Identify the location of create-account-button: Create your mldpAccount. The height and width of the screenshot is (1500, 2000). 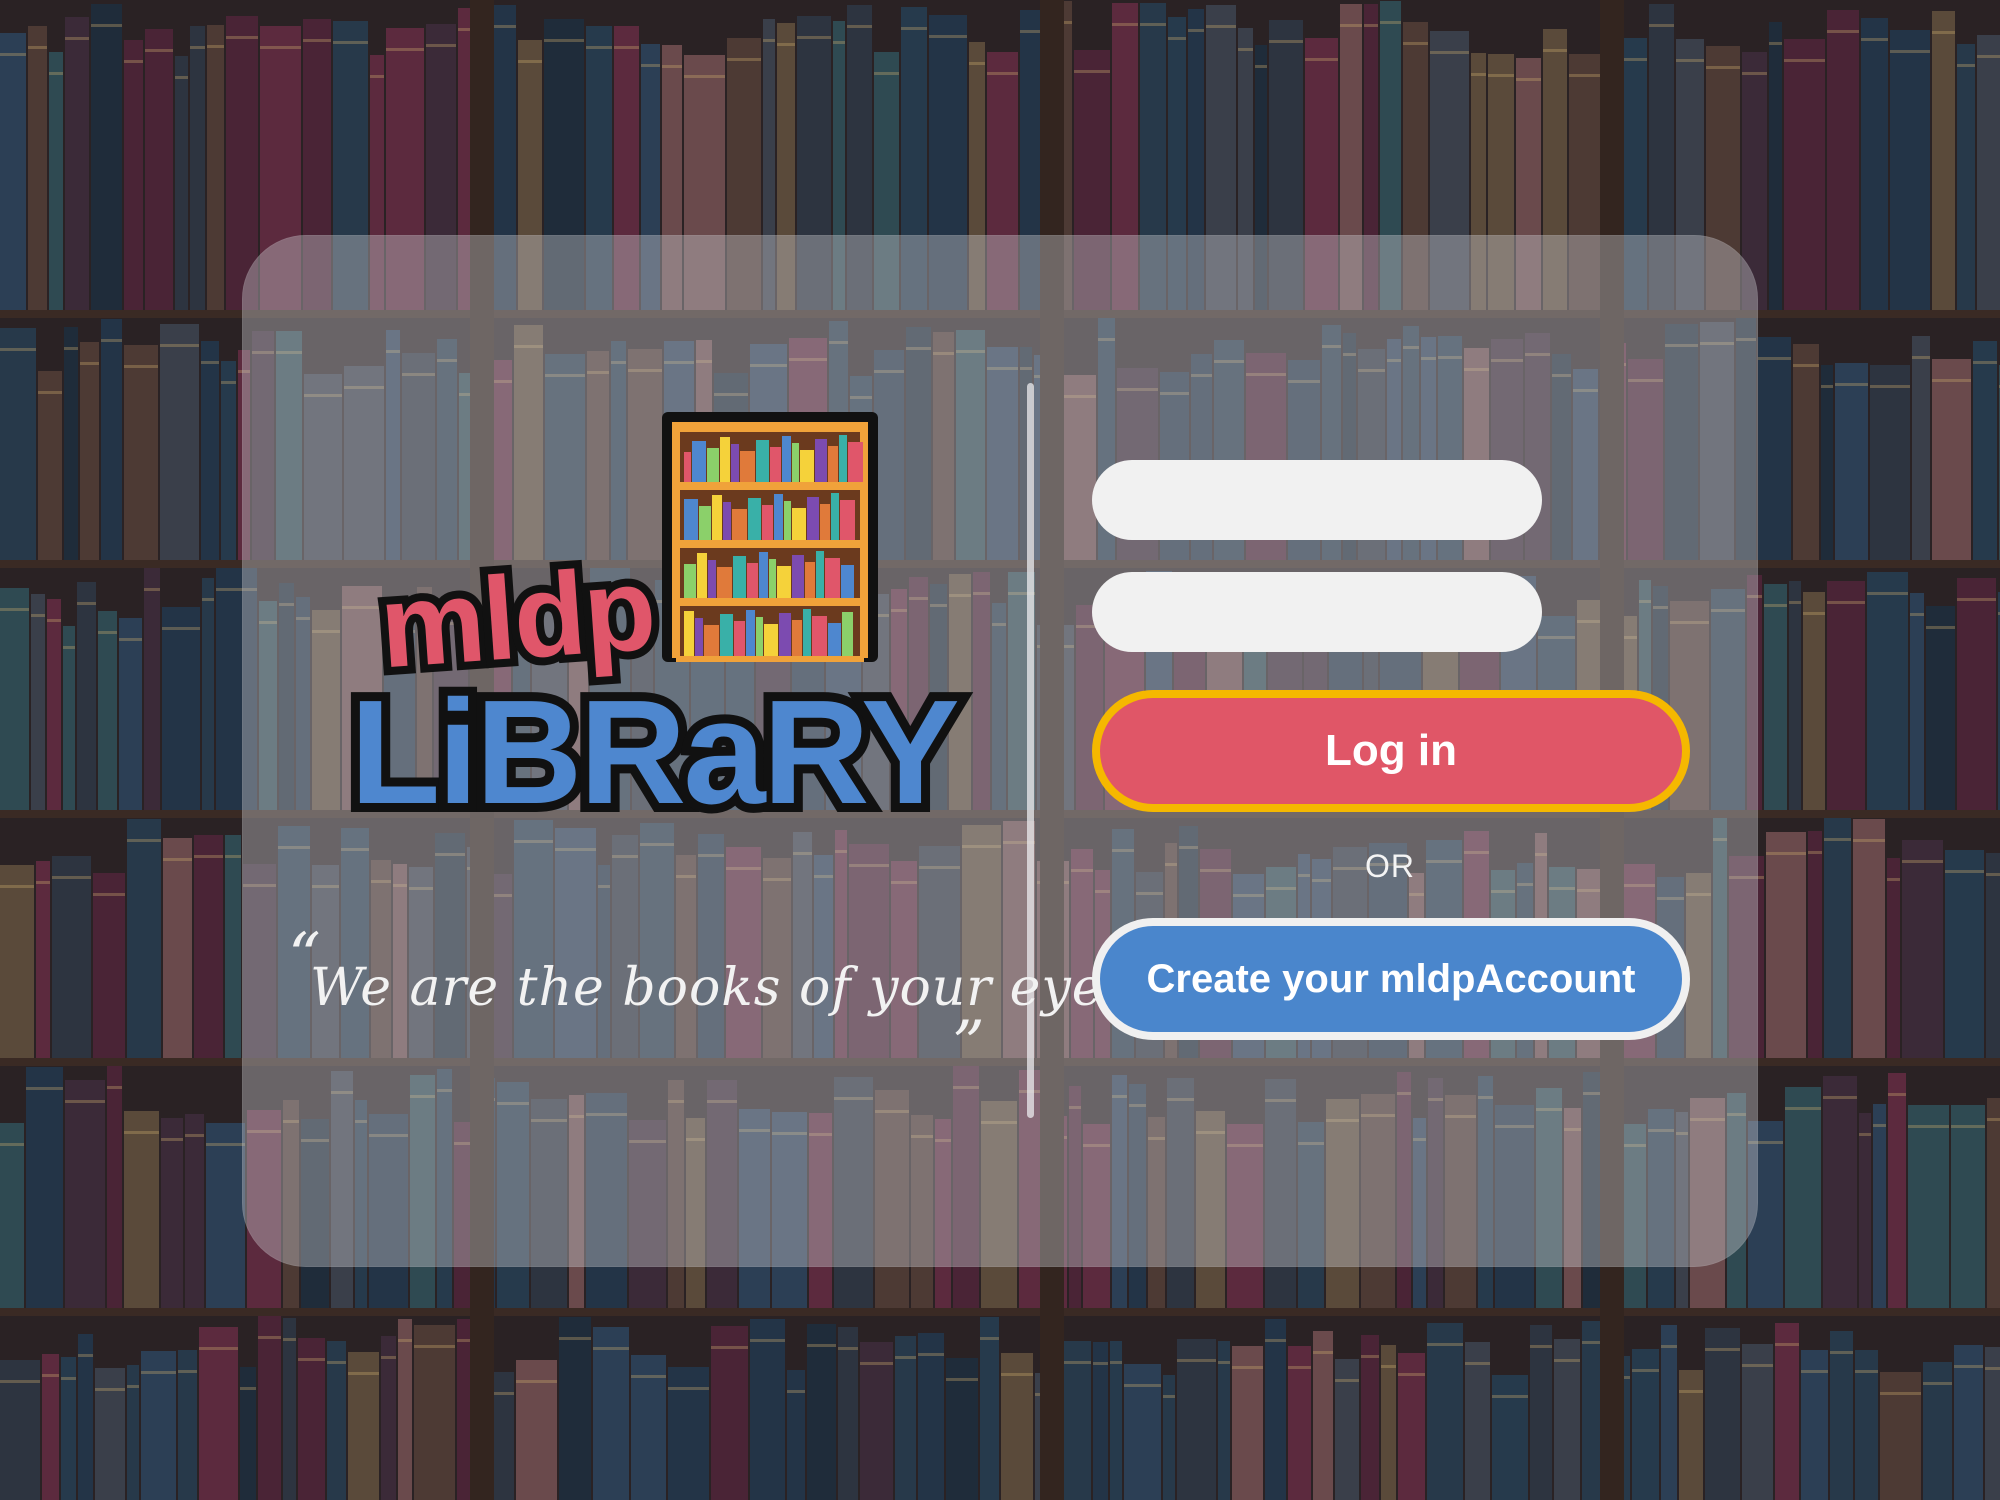
(1391, 979).